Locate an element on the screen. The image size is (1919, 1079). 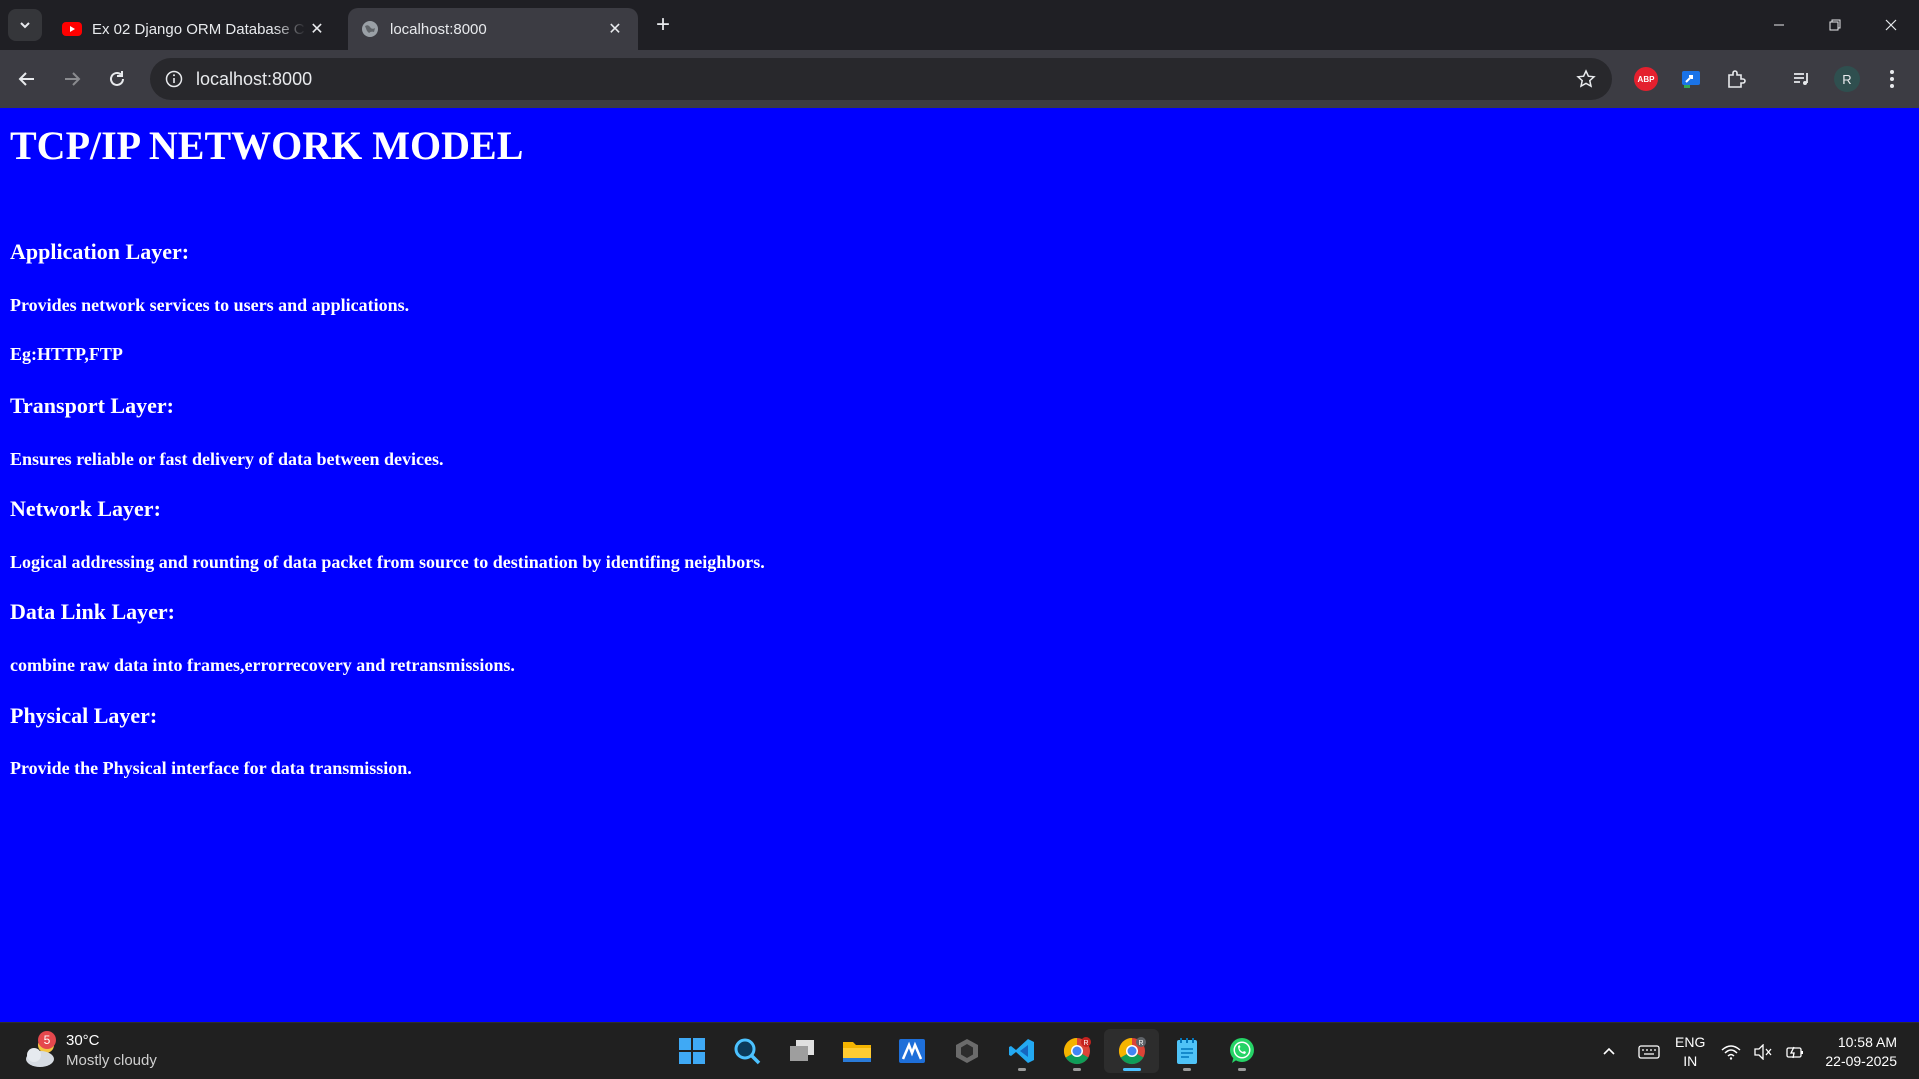
task-view-icon is located at coordinates (801, 1050).